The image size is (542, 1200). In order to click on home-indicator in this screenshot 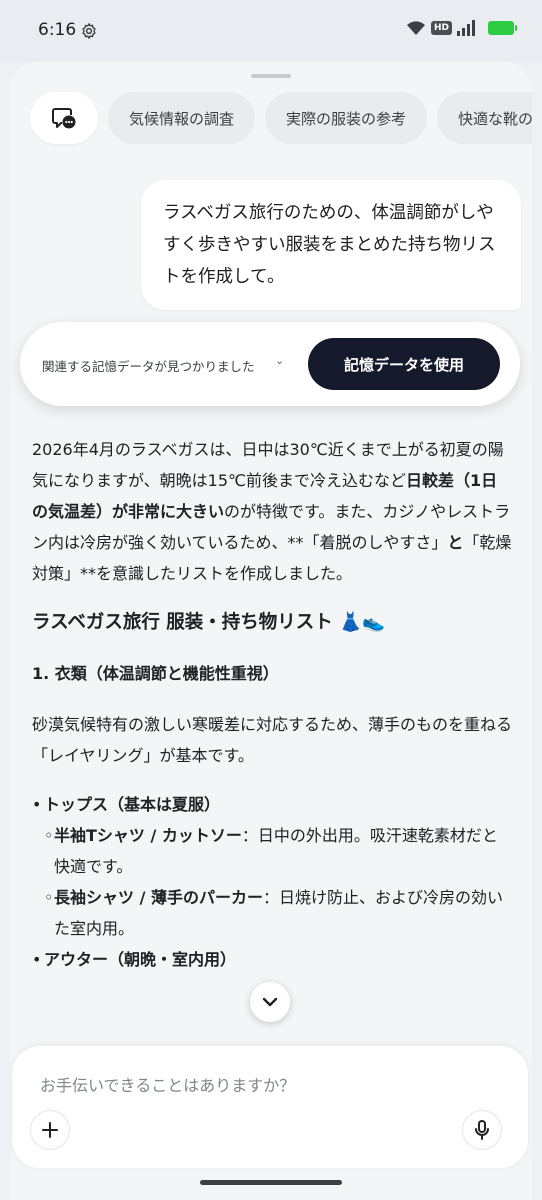, I will do `click(271, 1182)`.